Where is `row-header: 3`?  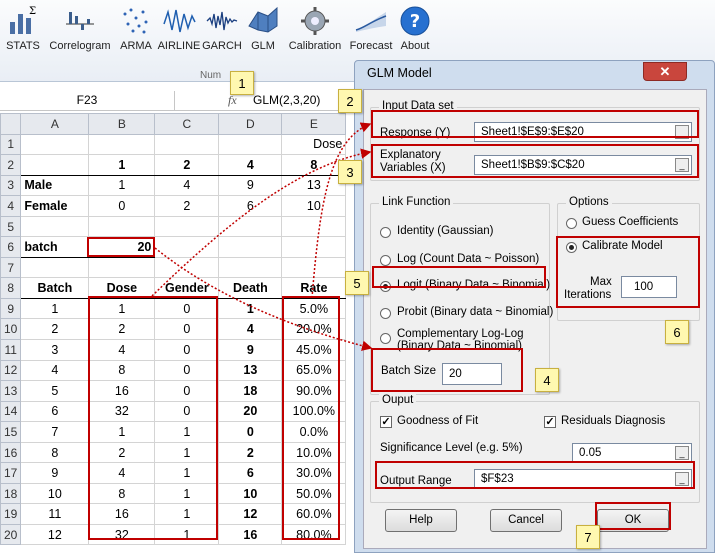
row-header: 3 is located at coordinates (11, 185).